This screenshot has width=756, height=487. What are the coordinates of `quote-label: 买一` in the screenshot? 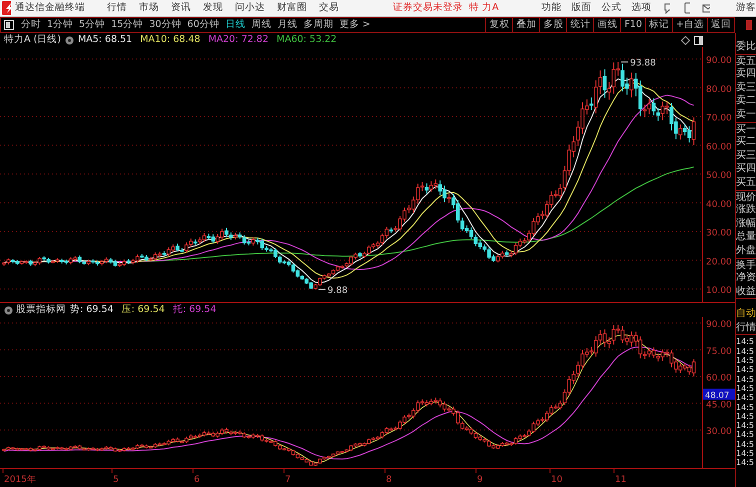 It's located at (746, 129).